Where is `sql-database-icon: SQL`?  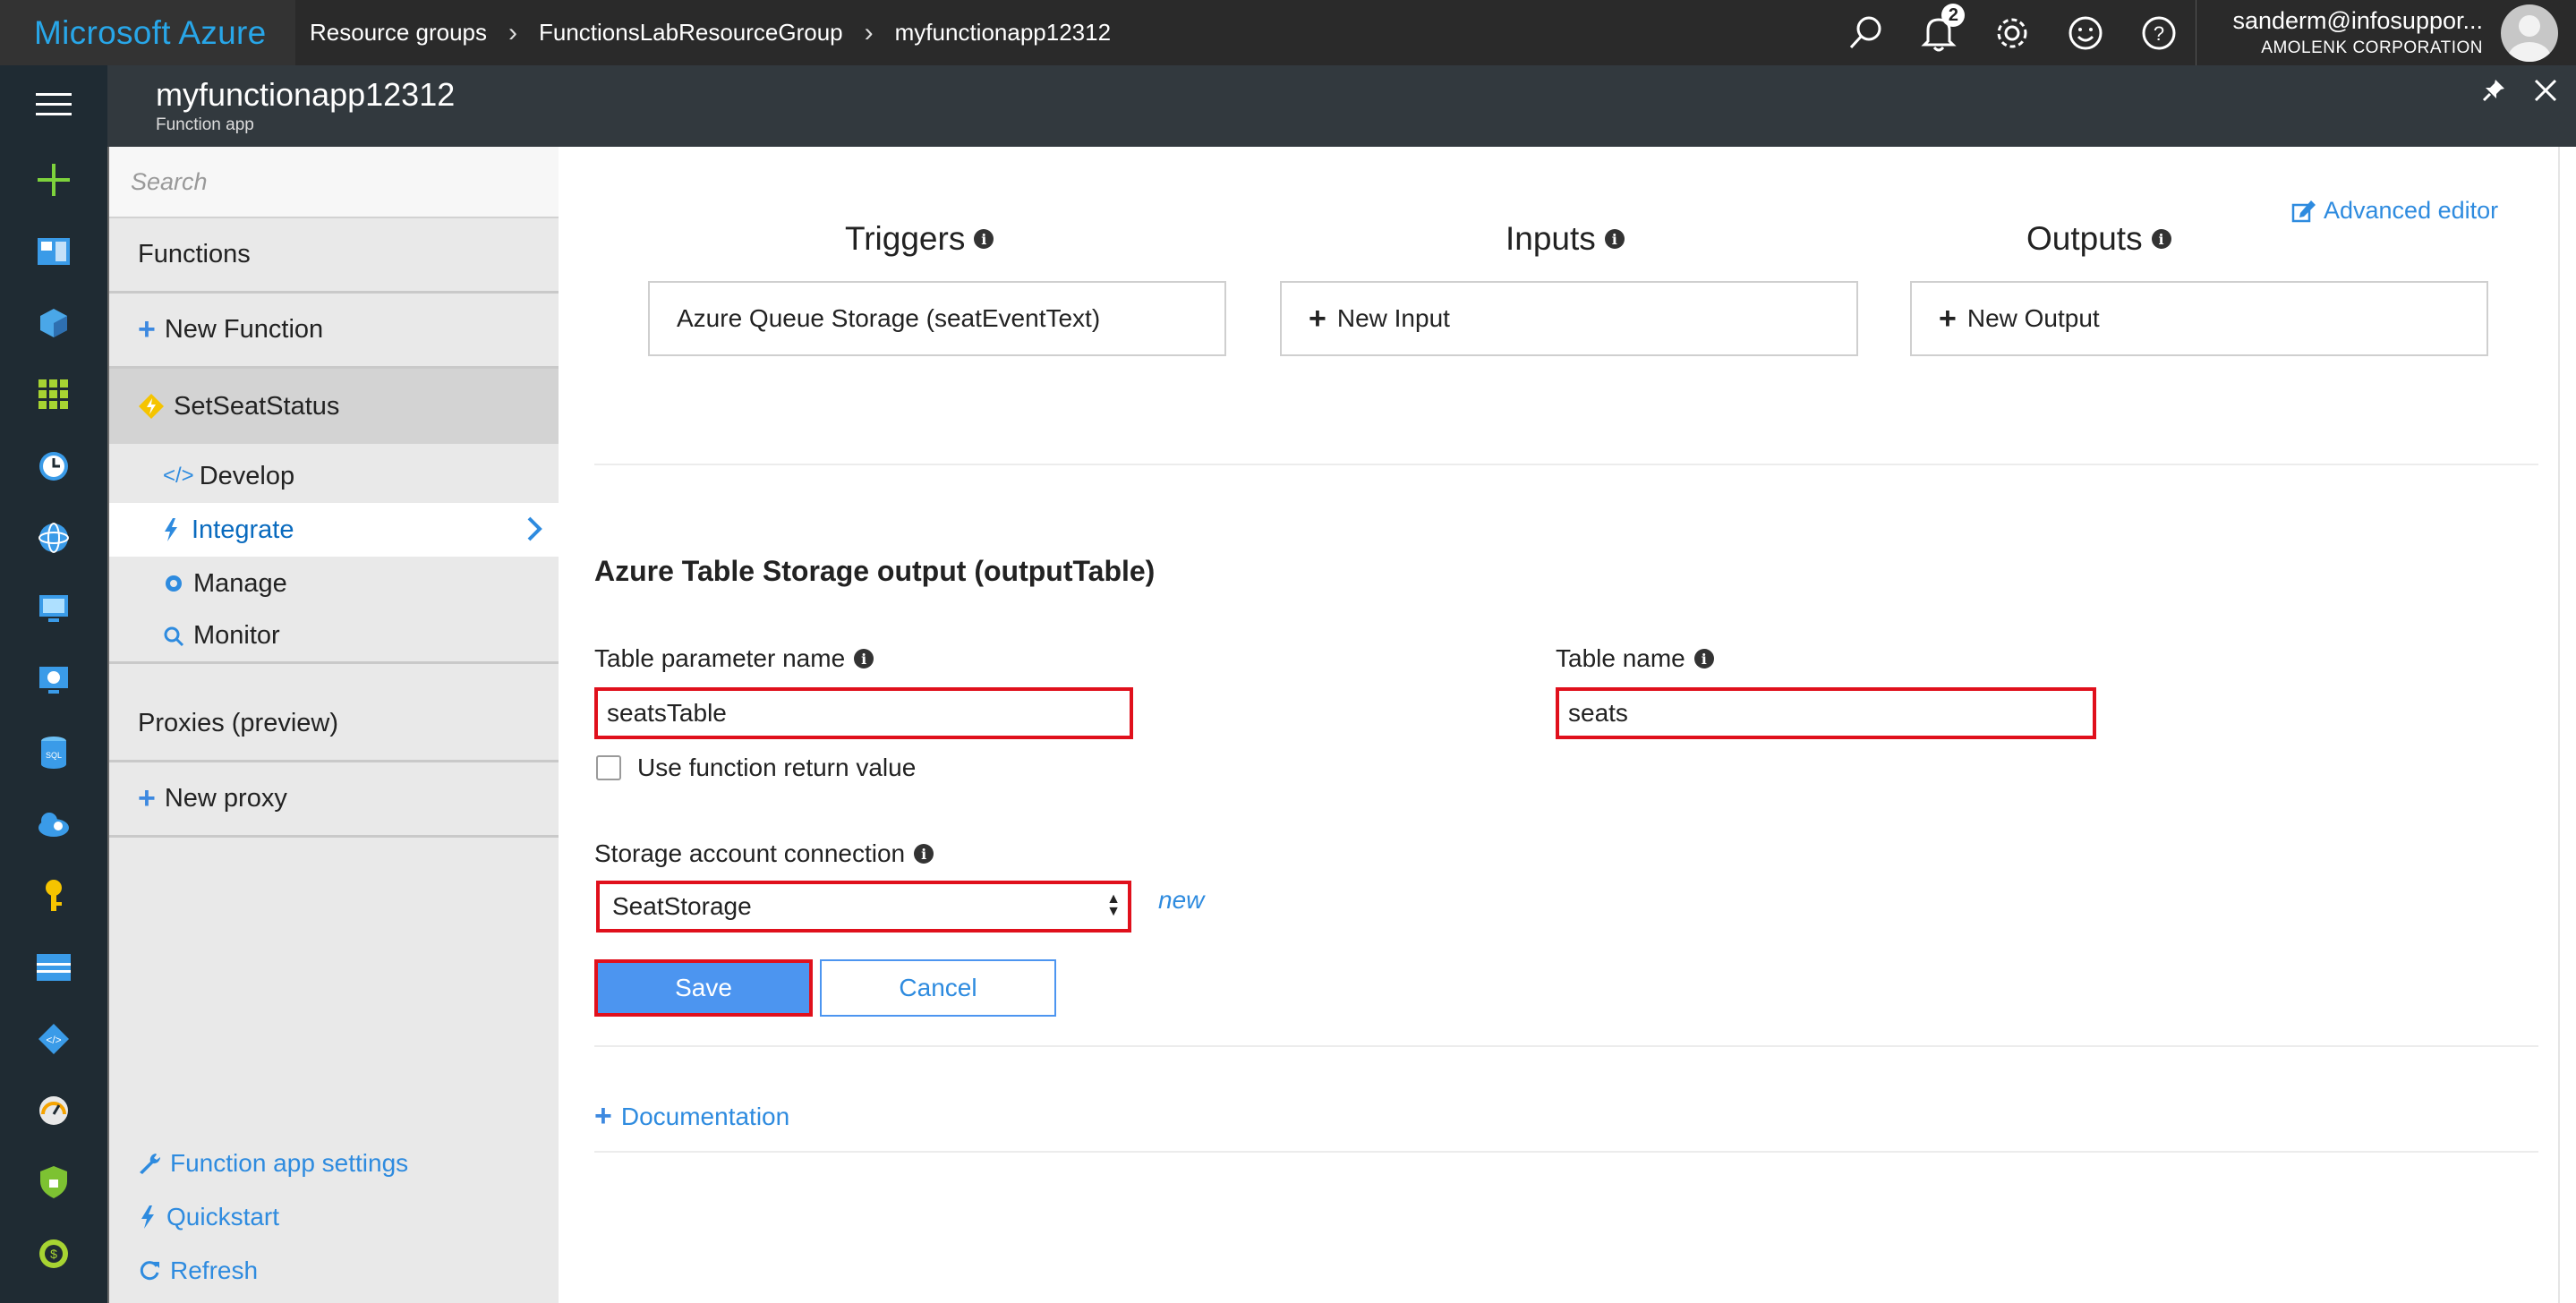
sql-database-icon: SQL is located at coordinates (53, 752).